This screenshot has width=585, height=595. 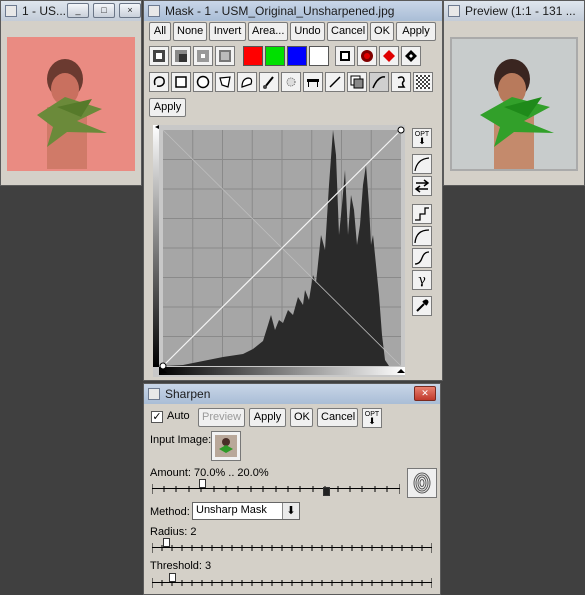 I want to click on fingerprint-button, so click(x=422, y=483).